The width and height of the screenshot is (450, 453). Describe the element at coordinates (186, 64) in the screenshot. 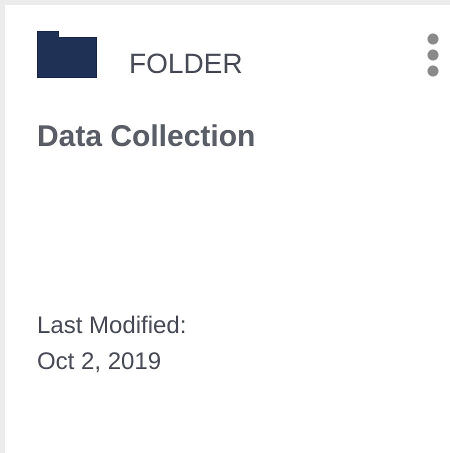

I see `item-type: FOLDER` at that location.